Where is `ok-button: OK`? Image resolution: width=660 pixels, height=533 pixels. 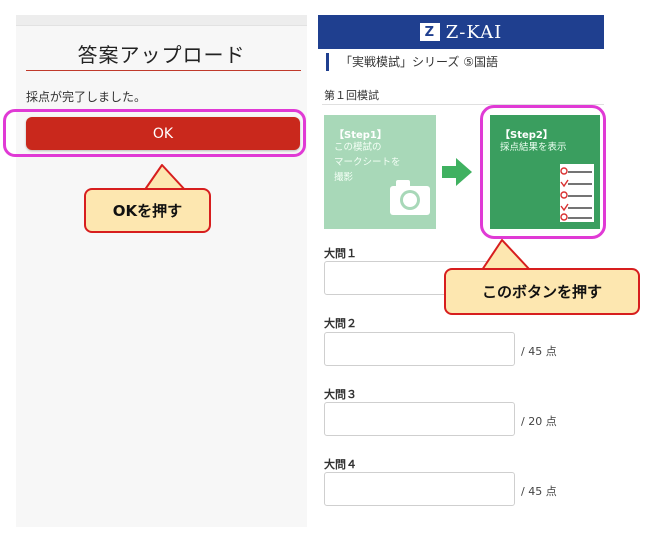
ok-button: OK is located at coordinates (163, 133).